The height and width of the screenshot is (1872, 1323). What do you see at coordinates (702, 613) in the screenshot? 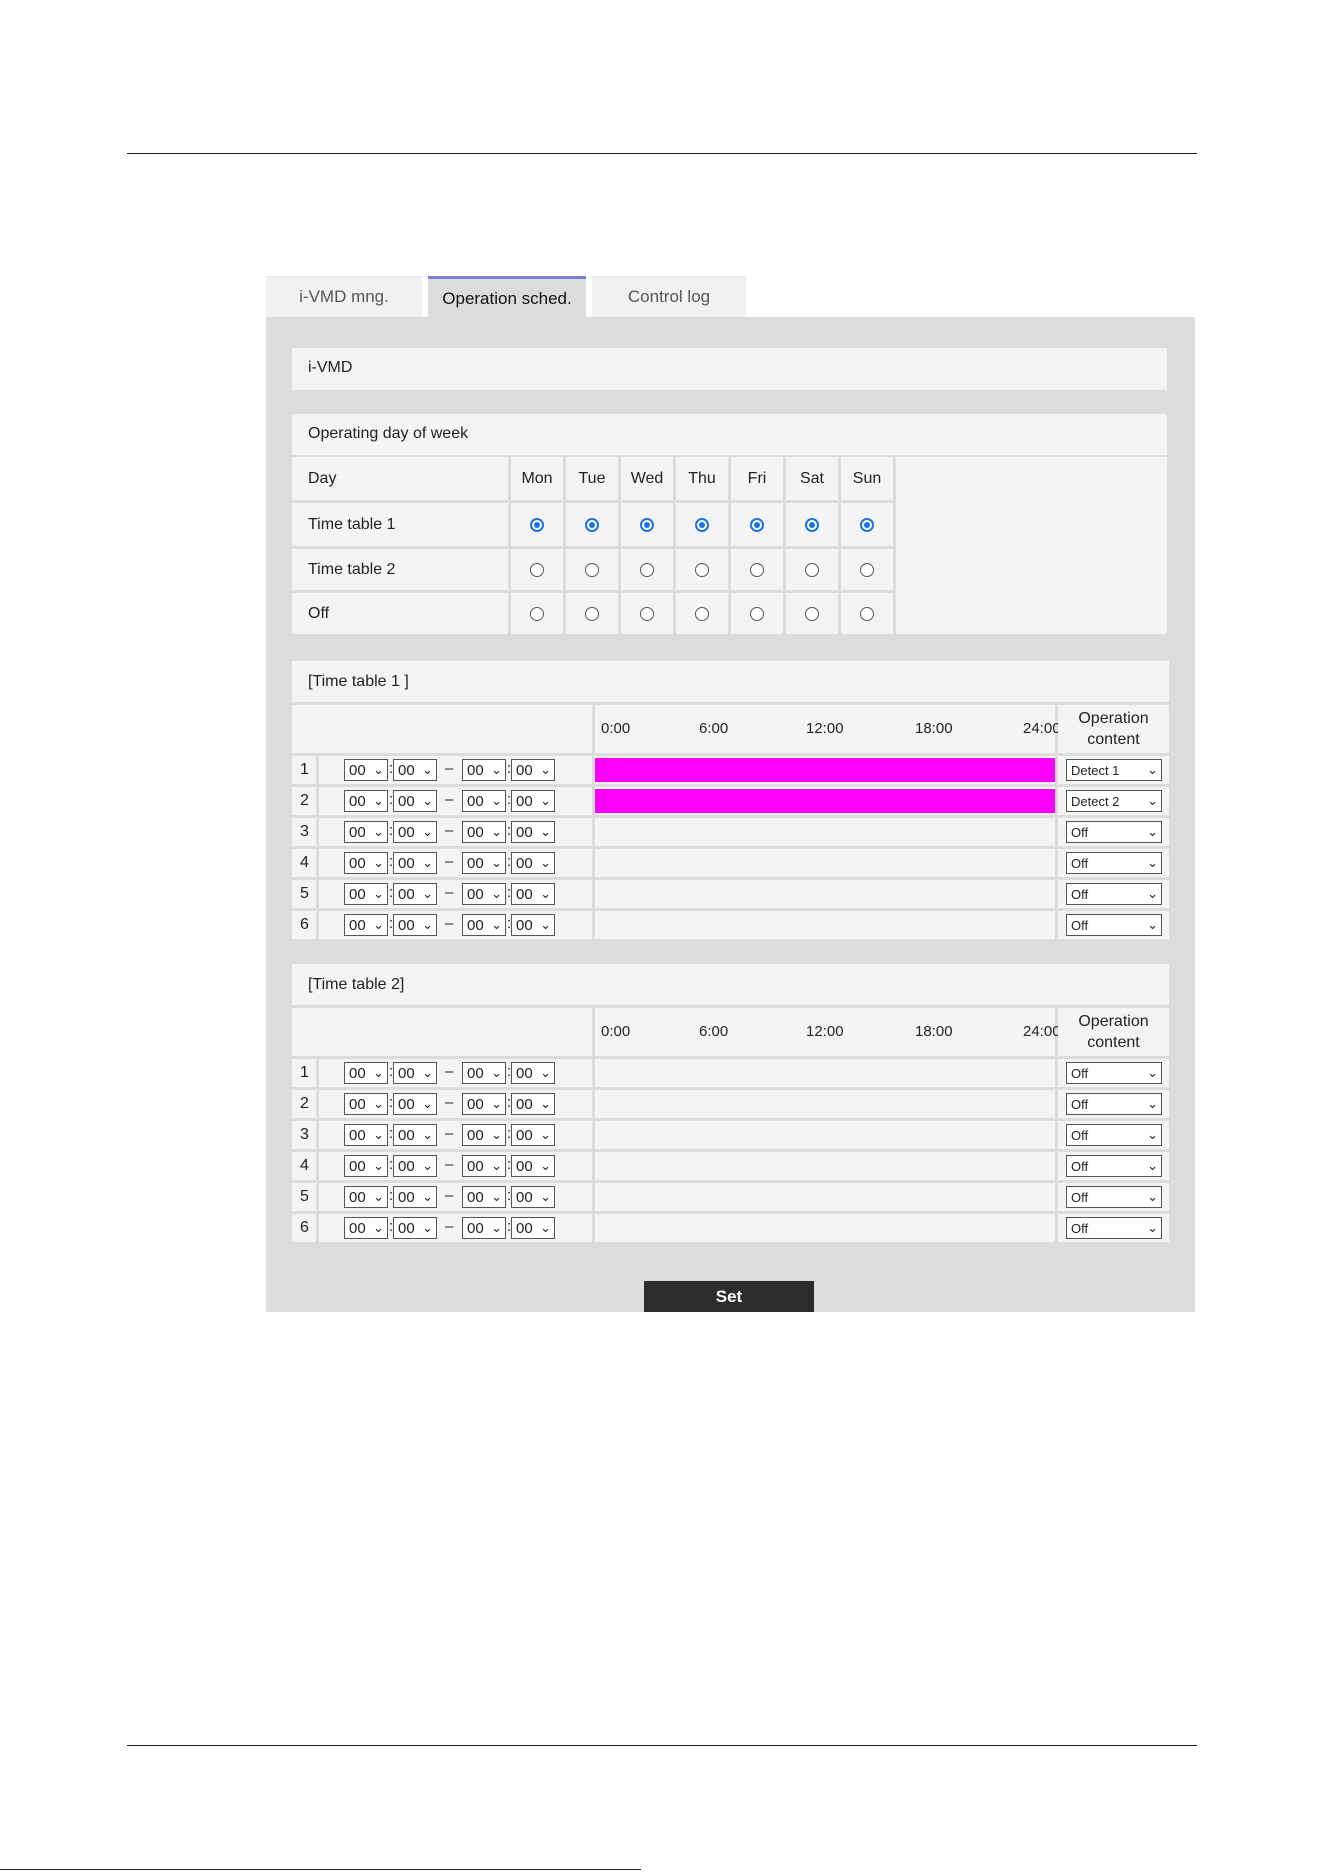
I see `radio-off-thu` at bounding box center [702, 613].